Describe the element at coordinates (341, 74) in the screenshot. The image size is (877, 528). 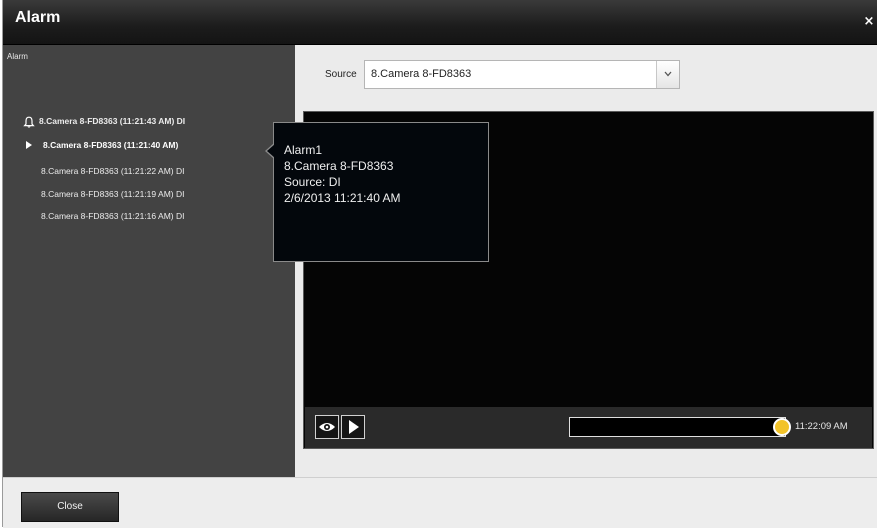
I see `source-label: Source` at that location.